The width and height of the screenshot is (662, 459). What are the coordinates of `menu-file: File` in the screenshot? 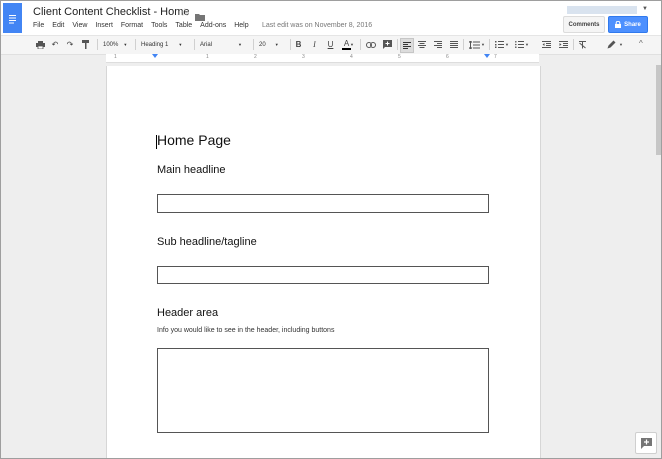 It's located at (38, 25).